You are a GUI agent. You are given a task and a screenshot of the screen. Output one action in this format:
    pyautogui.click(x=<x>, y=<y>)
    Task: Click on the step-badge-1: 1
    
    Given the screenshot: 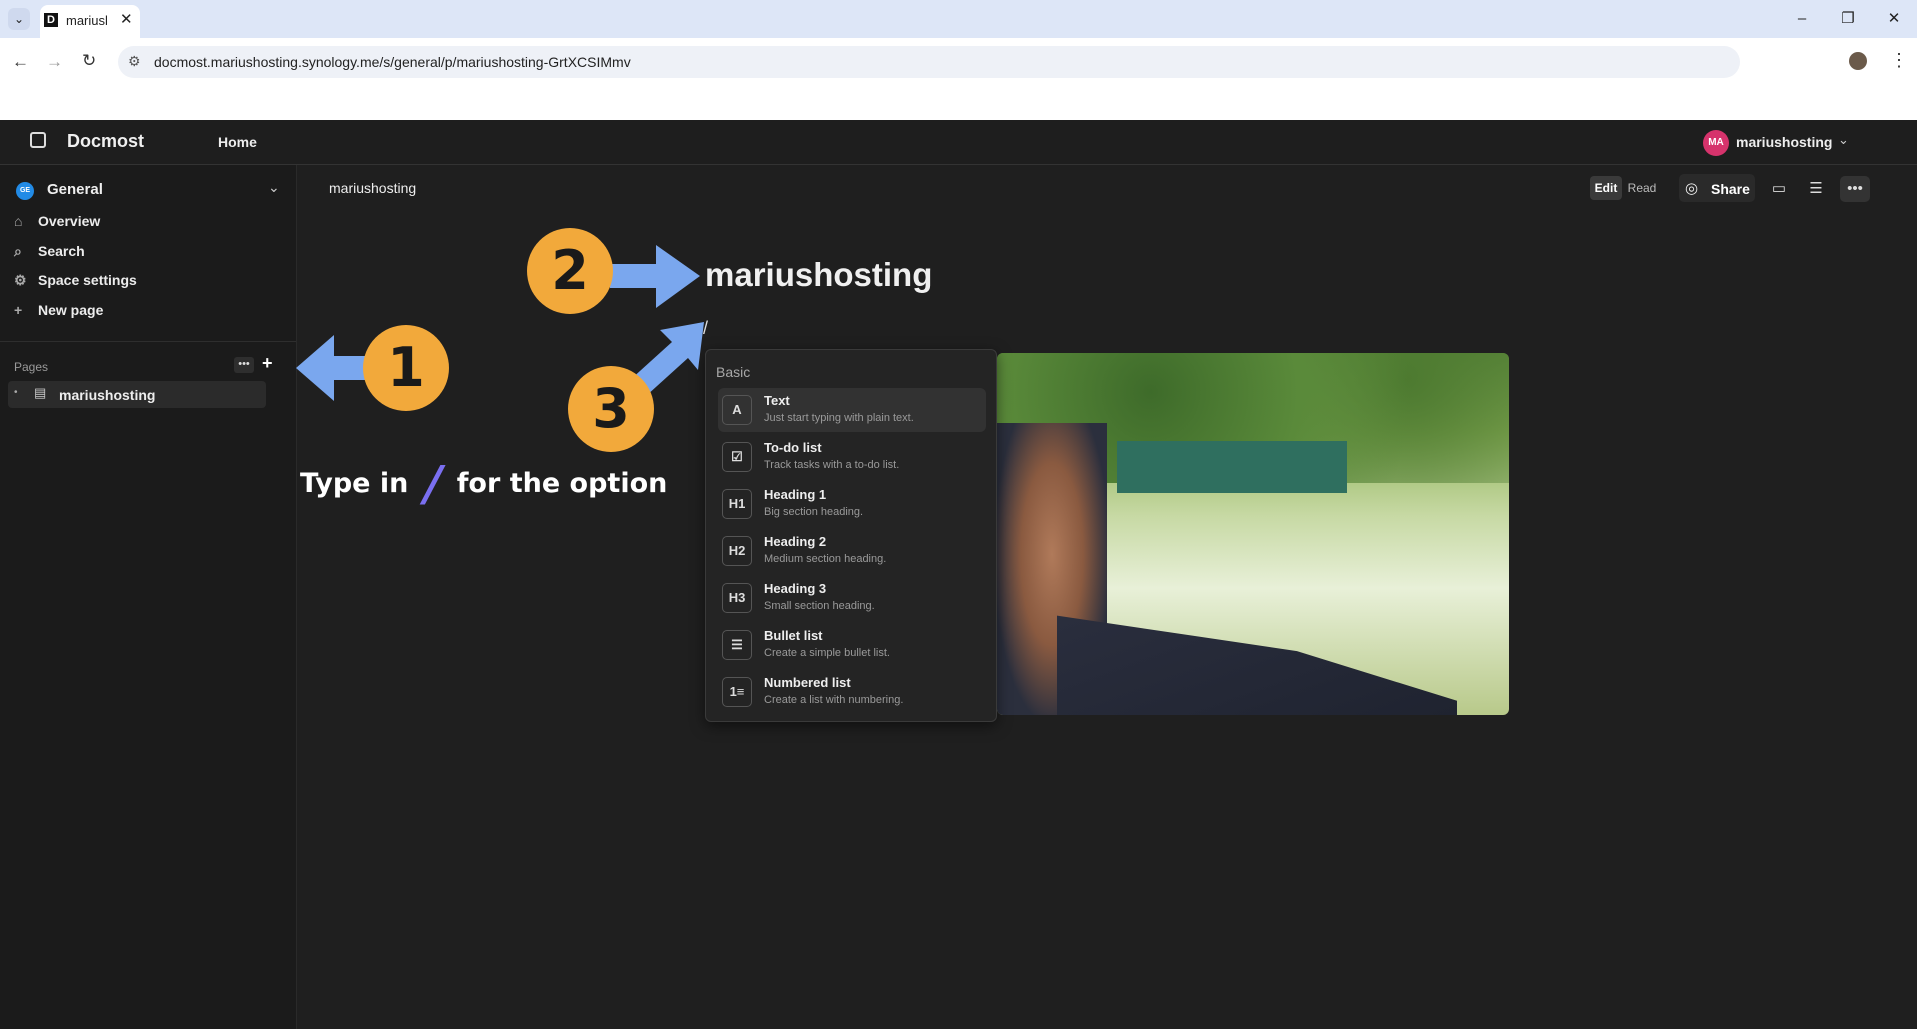 What is the action you would take?
    pyautogui.click(x=406, y=368)
    